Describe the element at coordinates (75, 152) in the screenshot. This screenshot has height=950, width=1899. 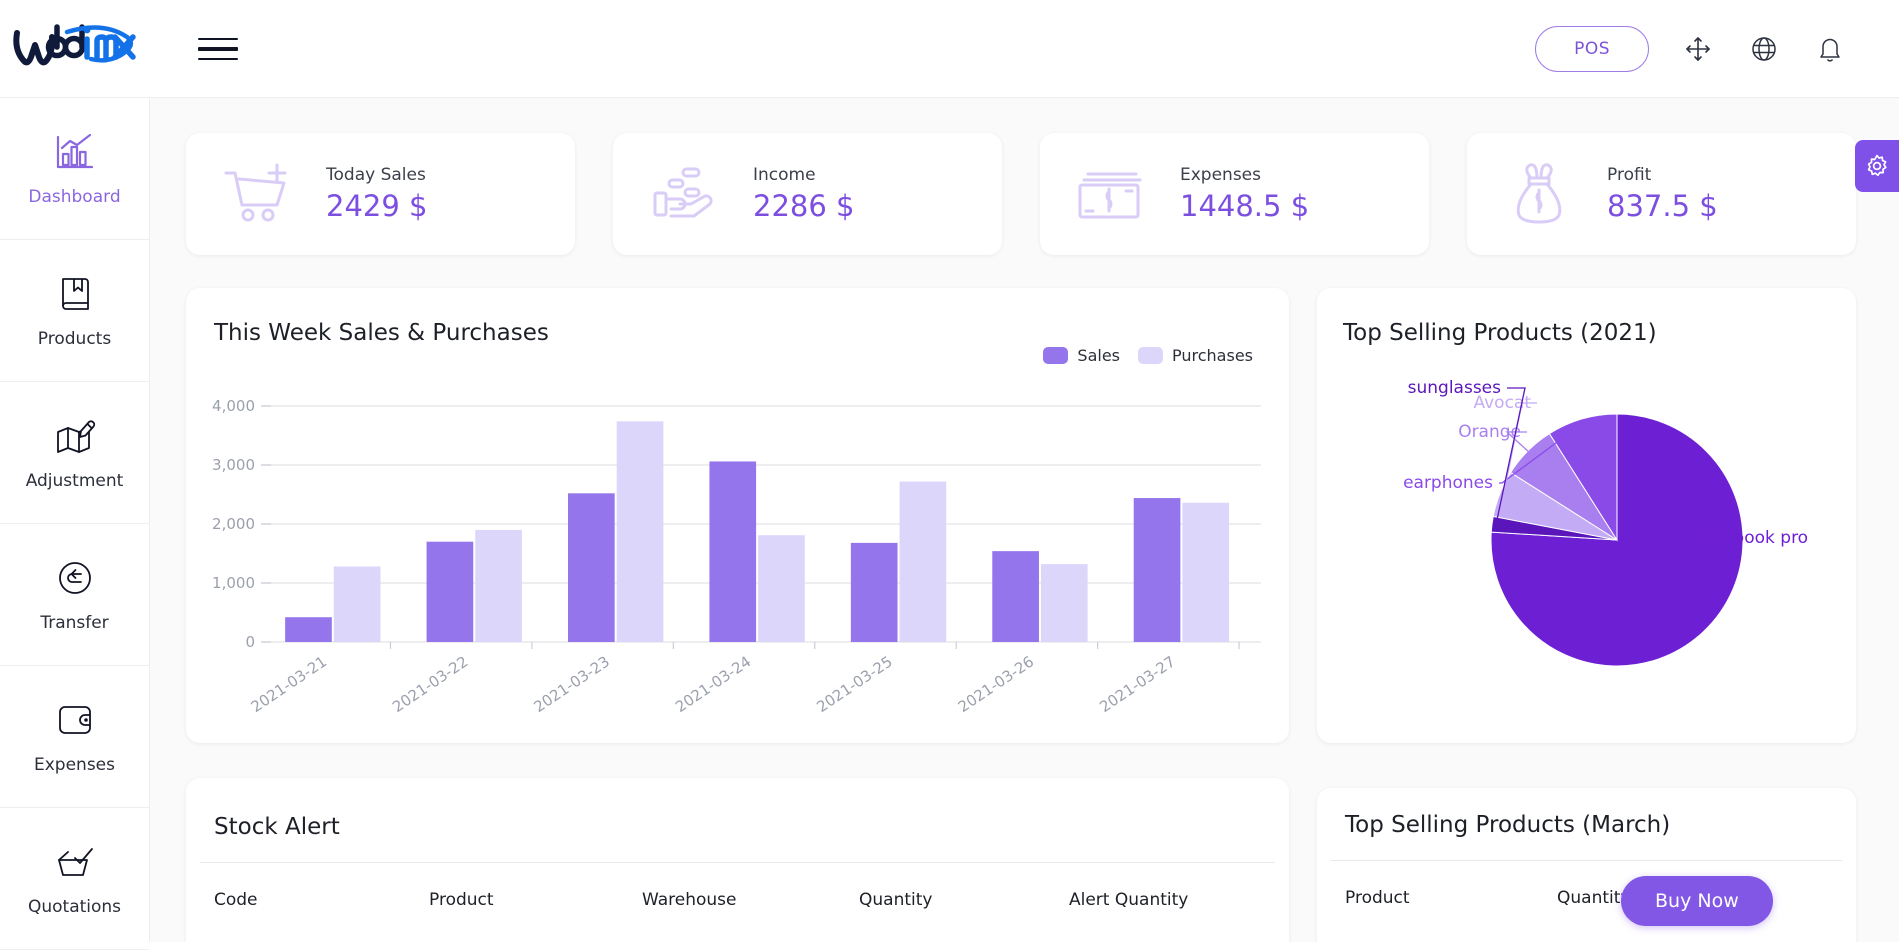
I see `bar-chart-icon` at that location.